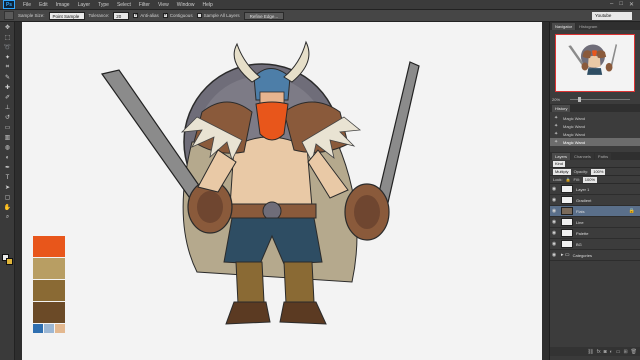 This screenshot has height=360, width=640. What do you see at coordinates (63, 5) in the screenshot?
I see `menu-image: Image` at bounding box center [63, 5].